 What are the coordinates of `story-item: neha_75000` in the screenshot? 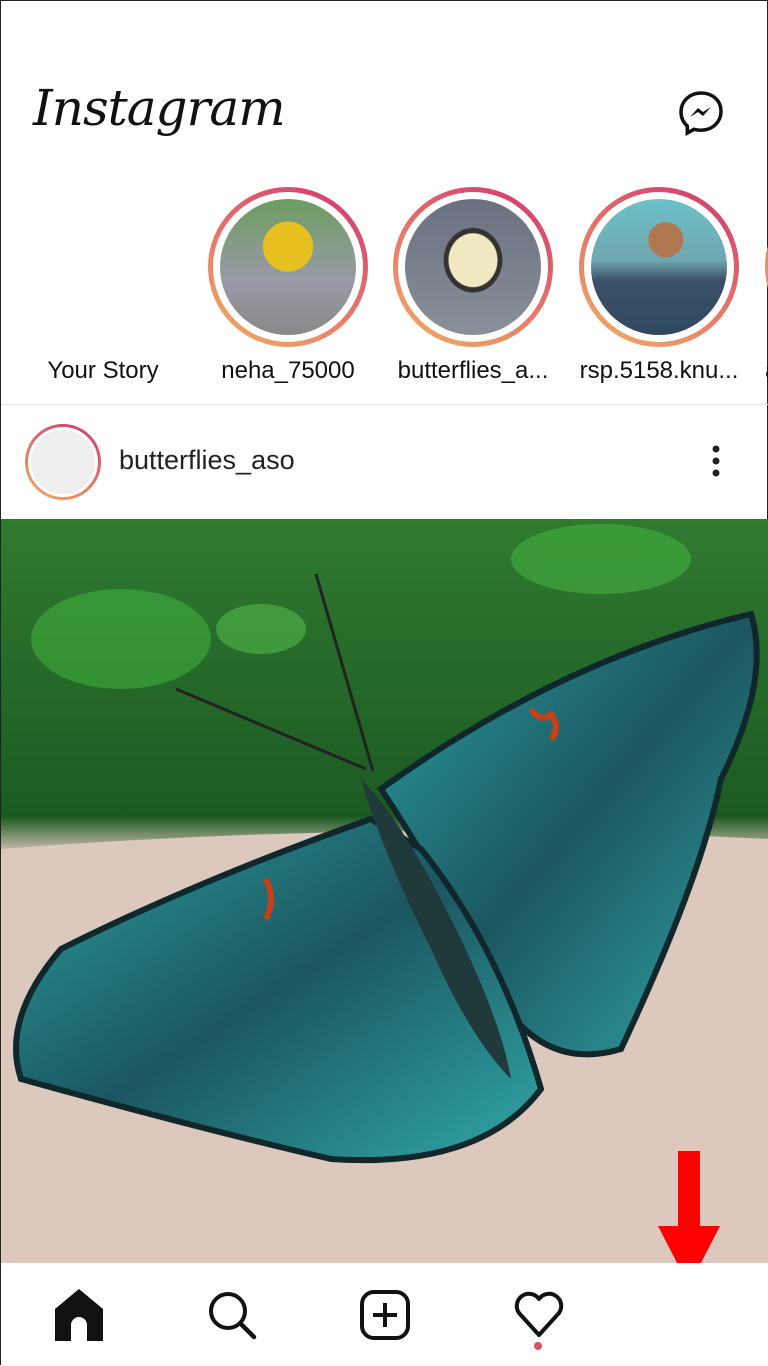 It's located at (288, 285).